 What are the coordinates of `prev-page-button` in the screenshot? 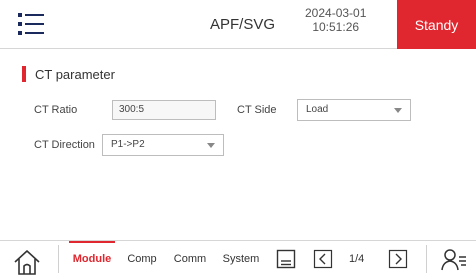 It's located at (323, 261).